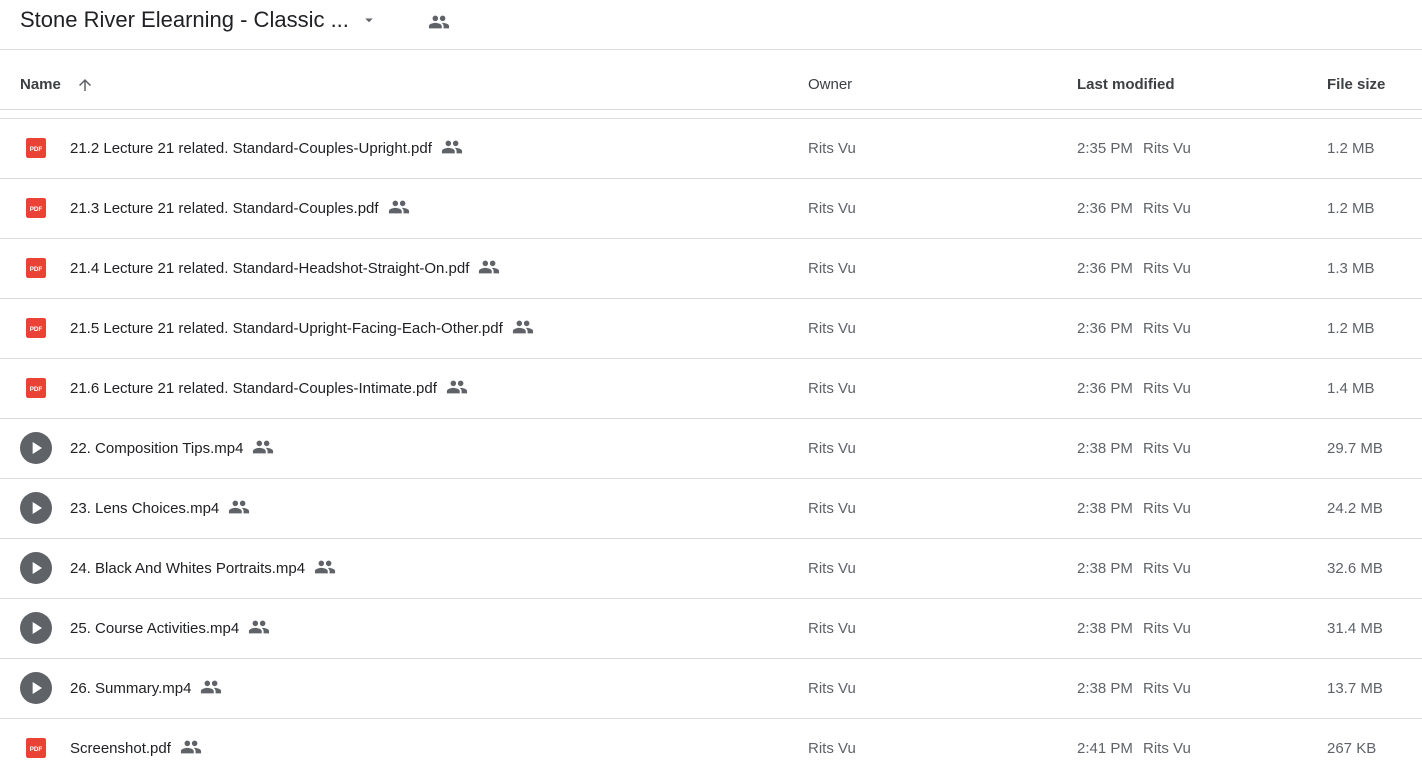 This screenshot has height=779, width=1422. I want to click on file-size-cell: 24.2 MB, so click(1355, 508).